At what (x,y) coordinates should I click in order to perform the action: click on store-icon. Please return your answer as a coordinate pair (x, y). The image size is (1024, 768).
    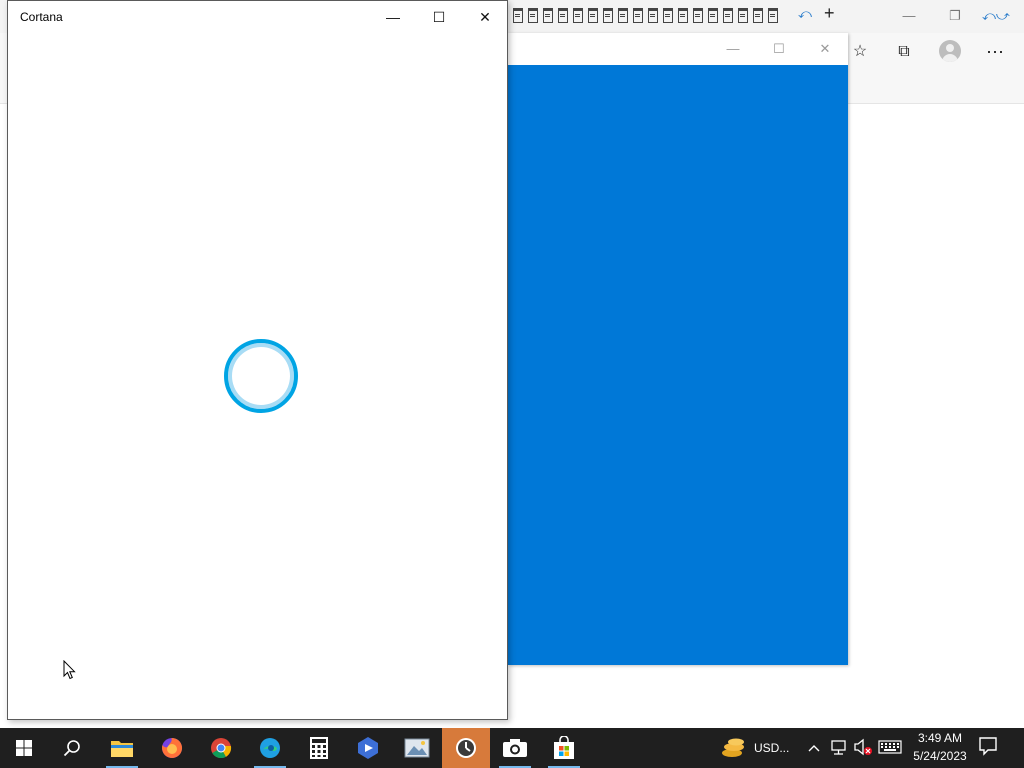
    Looking at the image, I should click on (564, 747).